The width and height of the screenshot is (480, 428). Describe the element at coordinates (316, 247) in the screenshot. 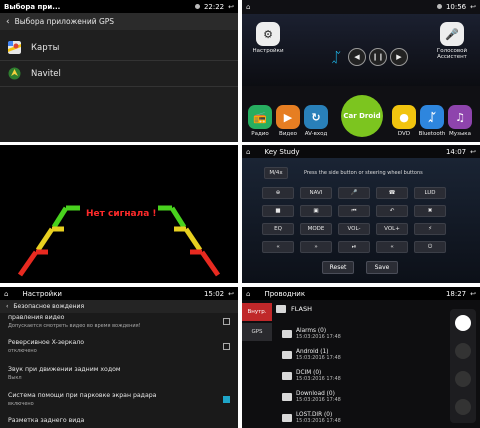

I see `key-button: »` at that location.